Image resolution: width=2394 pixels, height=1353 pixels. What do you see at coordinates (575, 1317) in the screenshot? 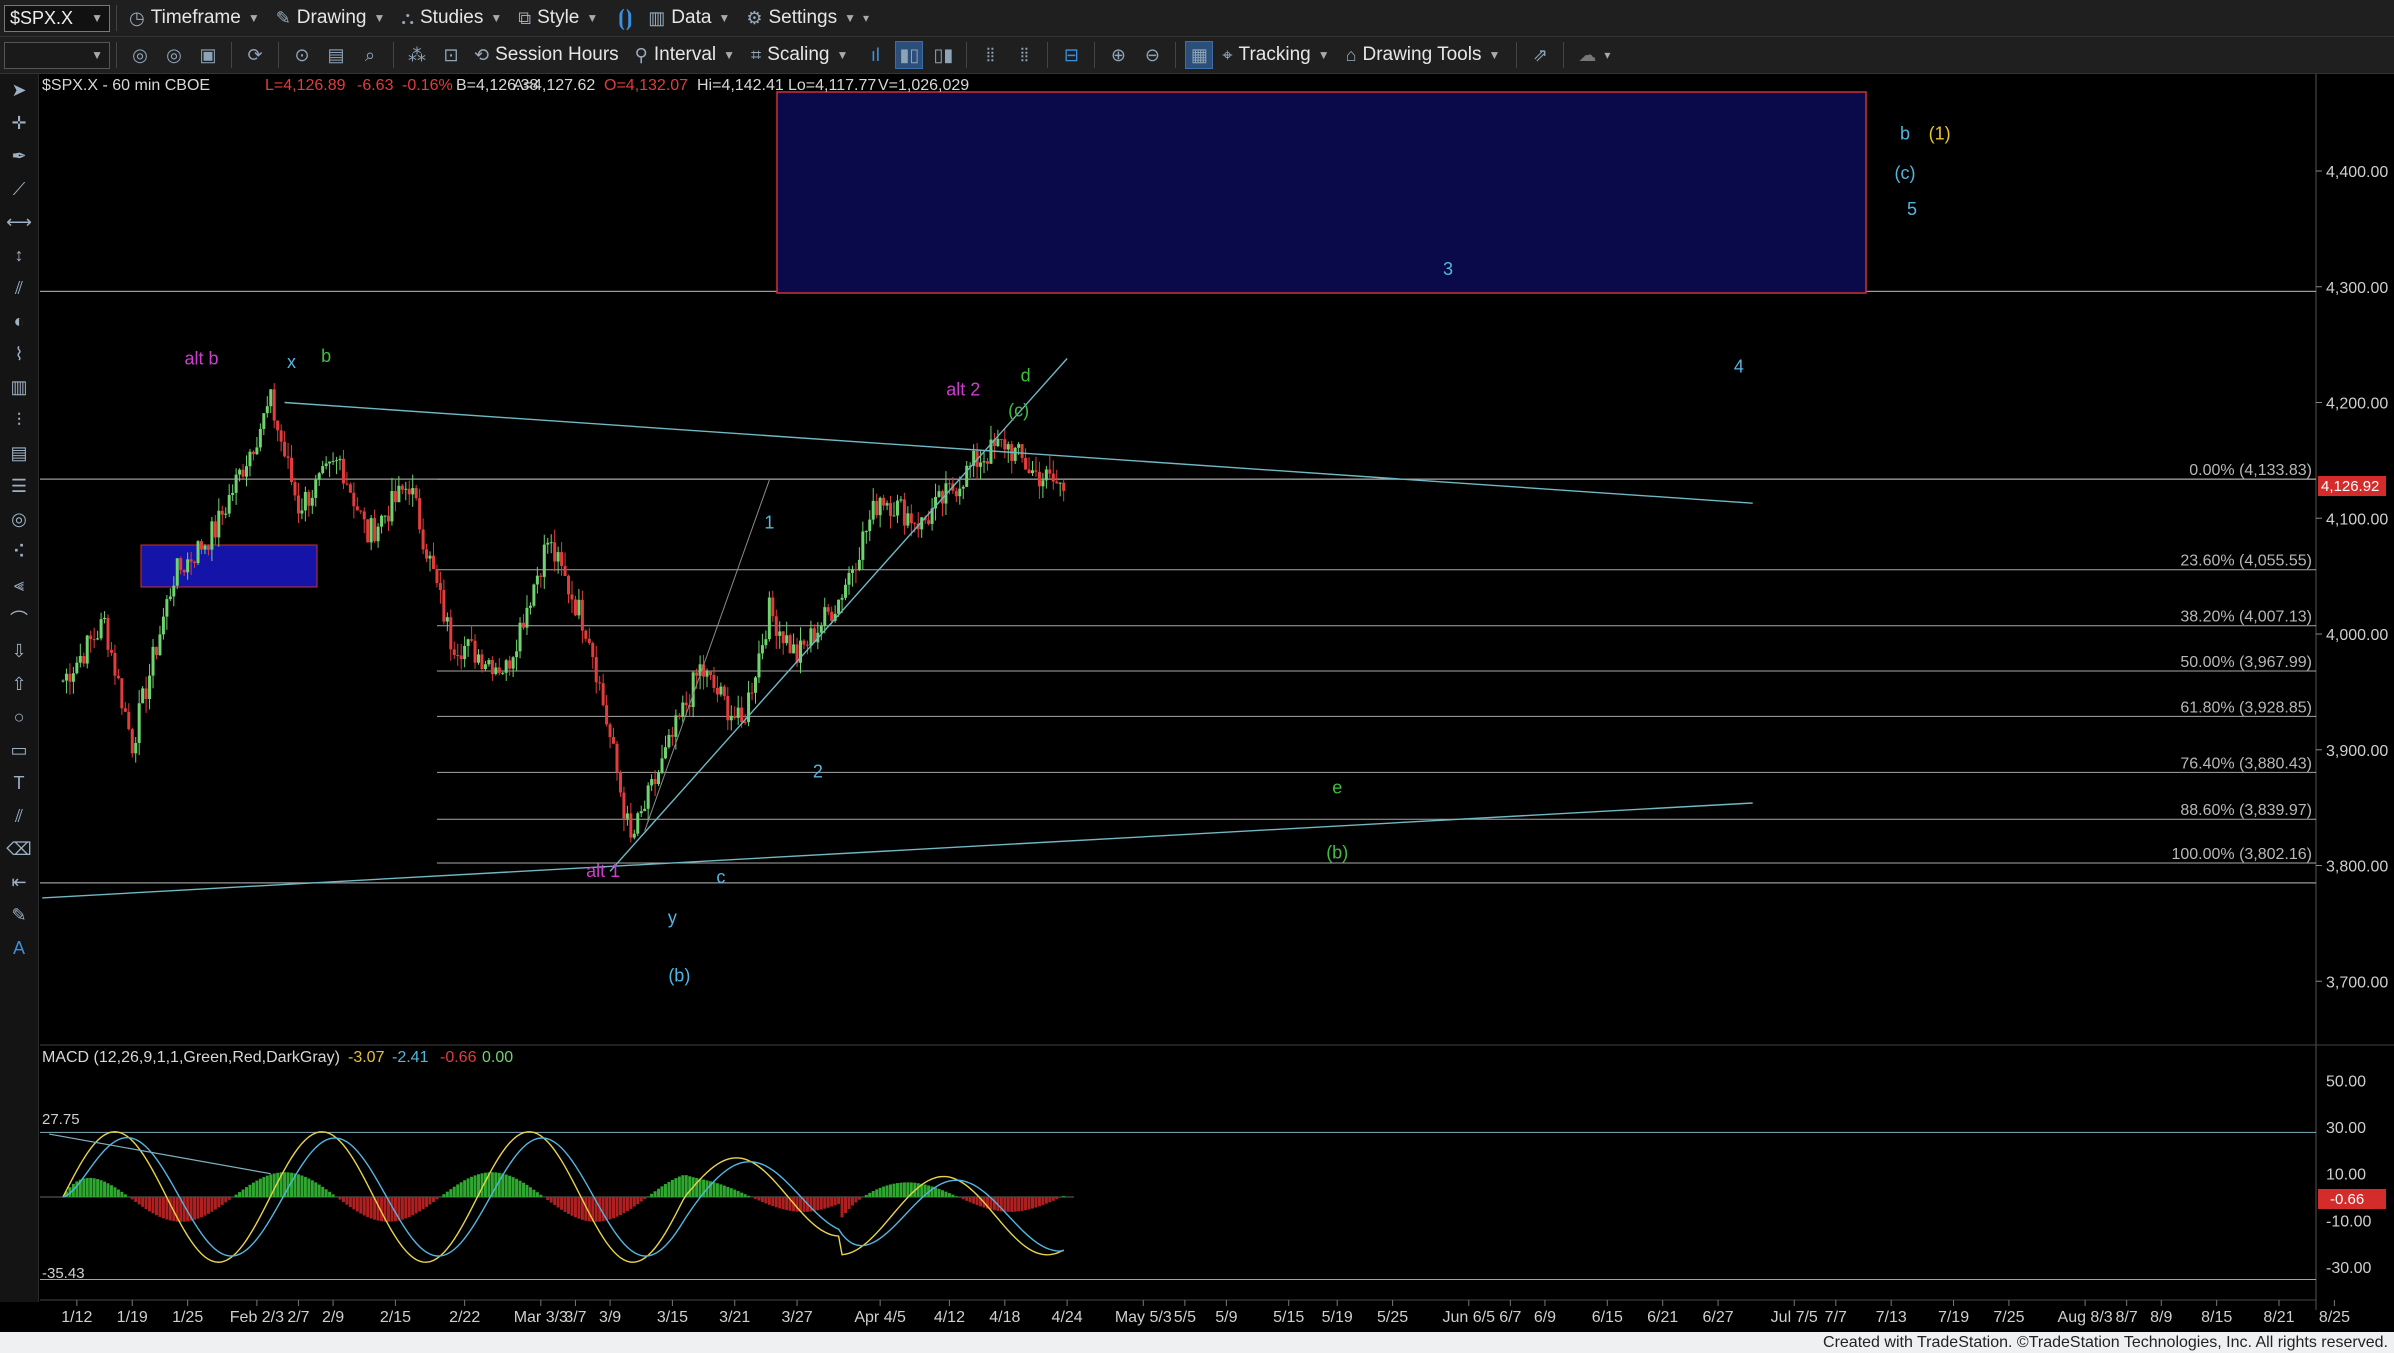
I see `time-tick-label: 3/7` at bounding box center [575, 1317].